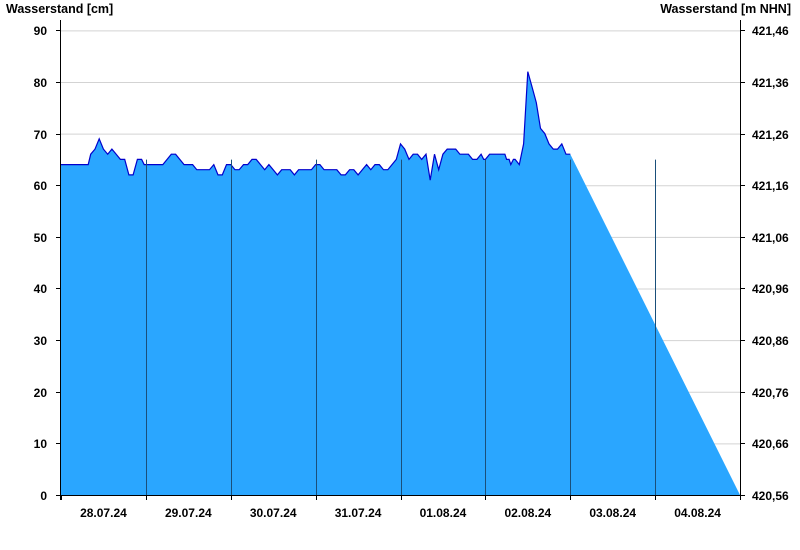 This screenshot has height=550, width=800. What do you see at coordinates (770, 289) in the screenshot?
I see `right-tick-label-4: 420,96` at bounding box center [770, 289].